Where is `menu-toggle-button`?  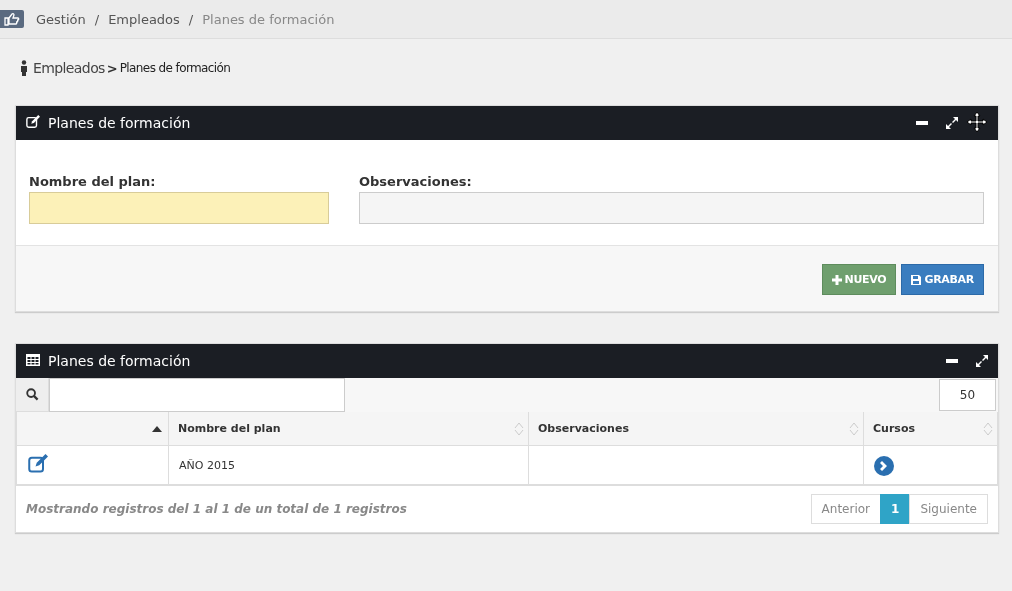 menu-toggle-button is located at coordinates (12, 19).